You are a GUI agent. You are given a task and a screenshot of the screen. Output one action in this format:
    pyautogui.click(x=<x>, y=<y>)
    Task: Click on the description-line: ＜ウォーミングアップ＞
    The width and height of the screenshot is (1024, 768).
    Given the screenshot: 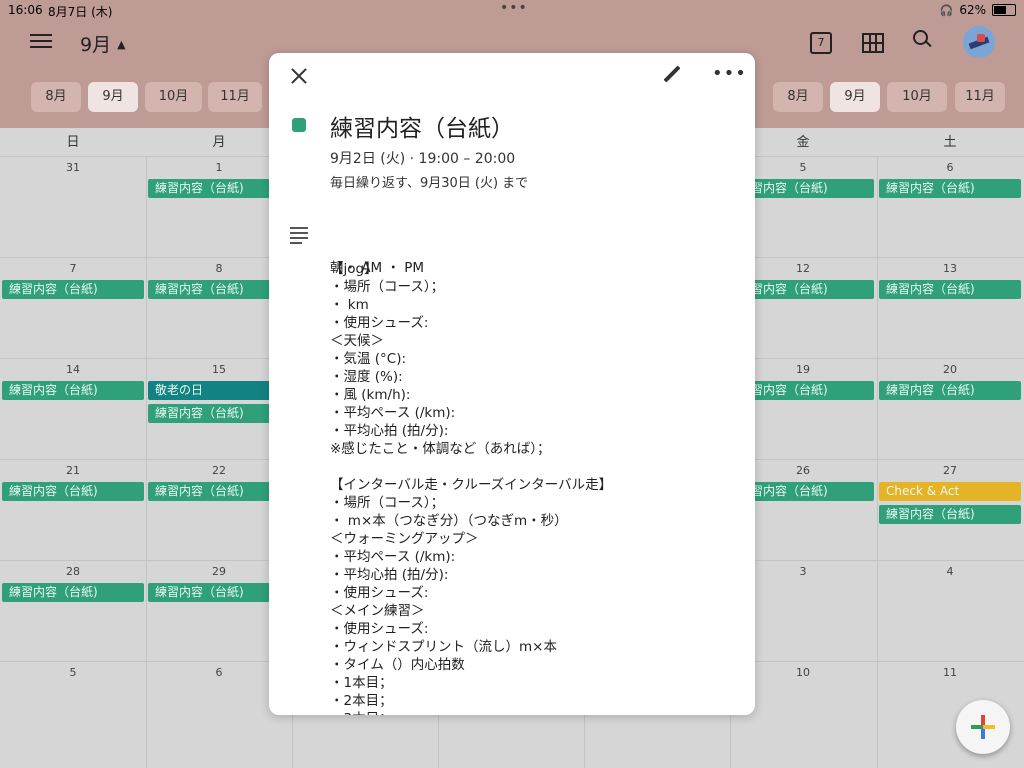 What is the action you would take?
    pyautogui.click(x=404, y=539)
    